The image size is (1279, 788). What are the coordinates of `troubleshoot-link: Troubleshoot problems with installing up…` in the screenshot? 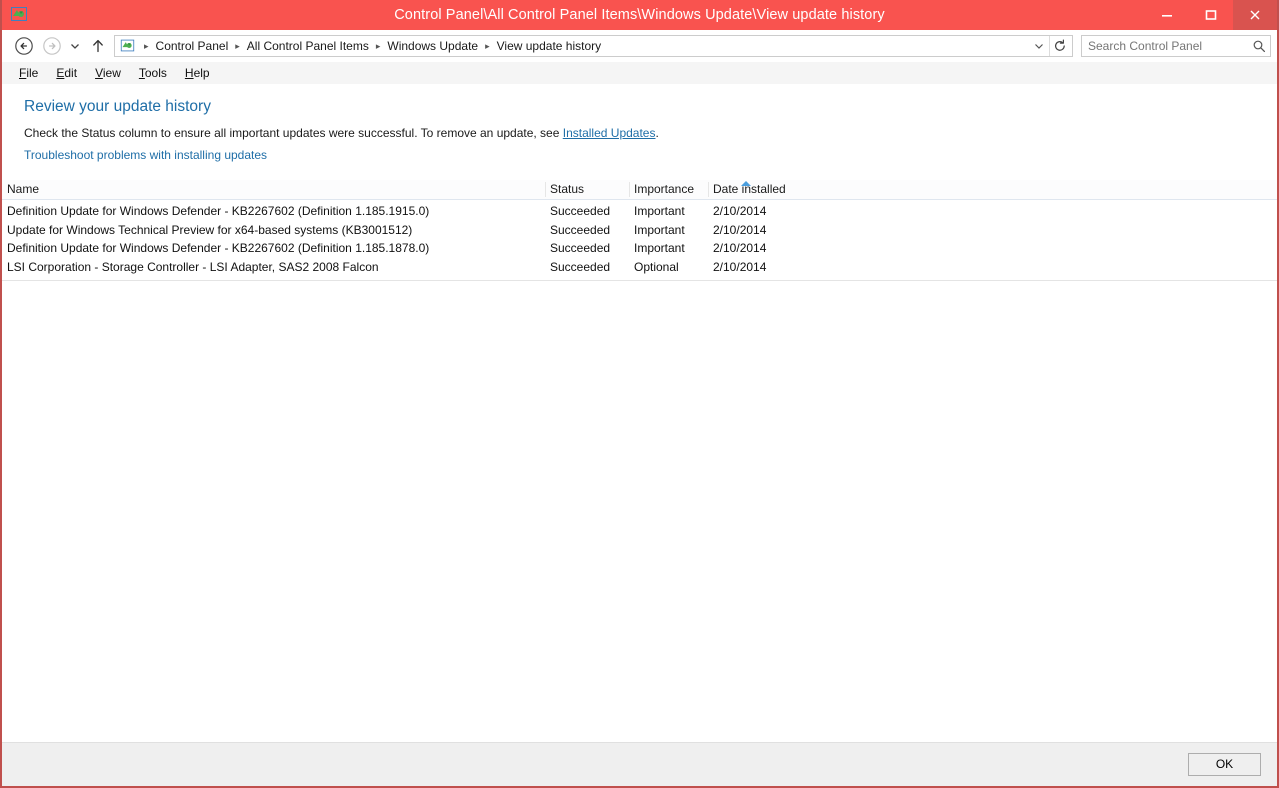 It's located at (145, 155).